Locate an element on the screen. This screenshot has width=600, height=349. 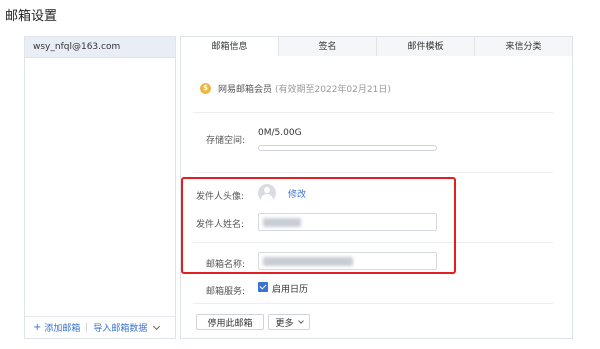
settings-tabs: 邮箱信息 签名 邮件模板 来信分类 is located at coordinates (376, 46).